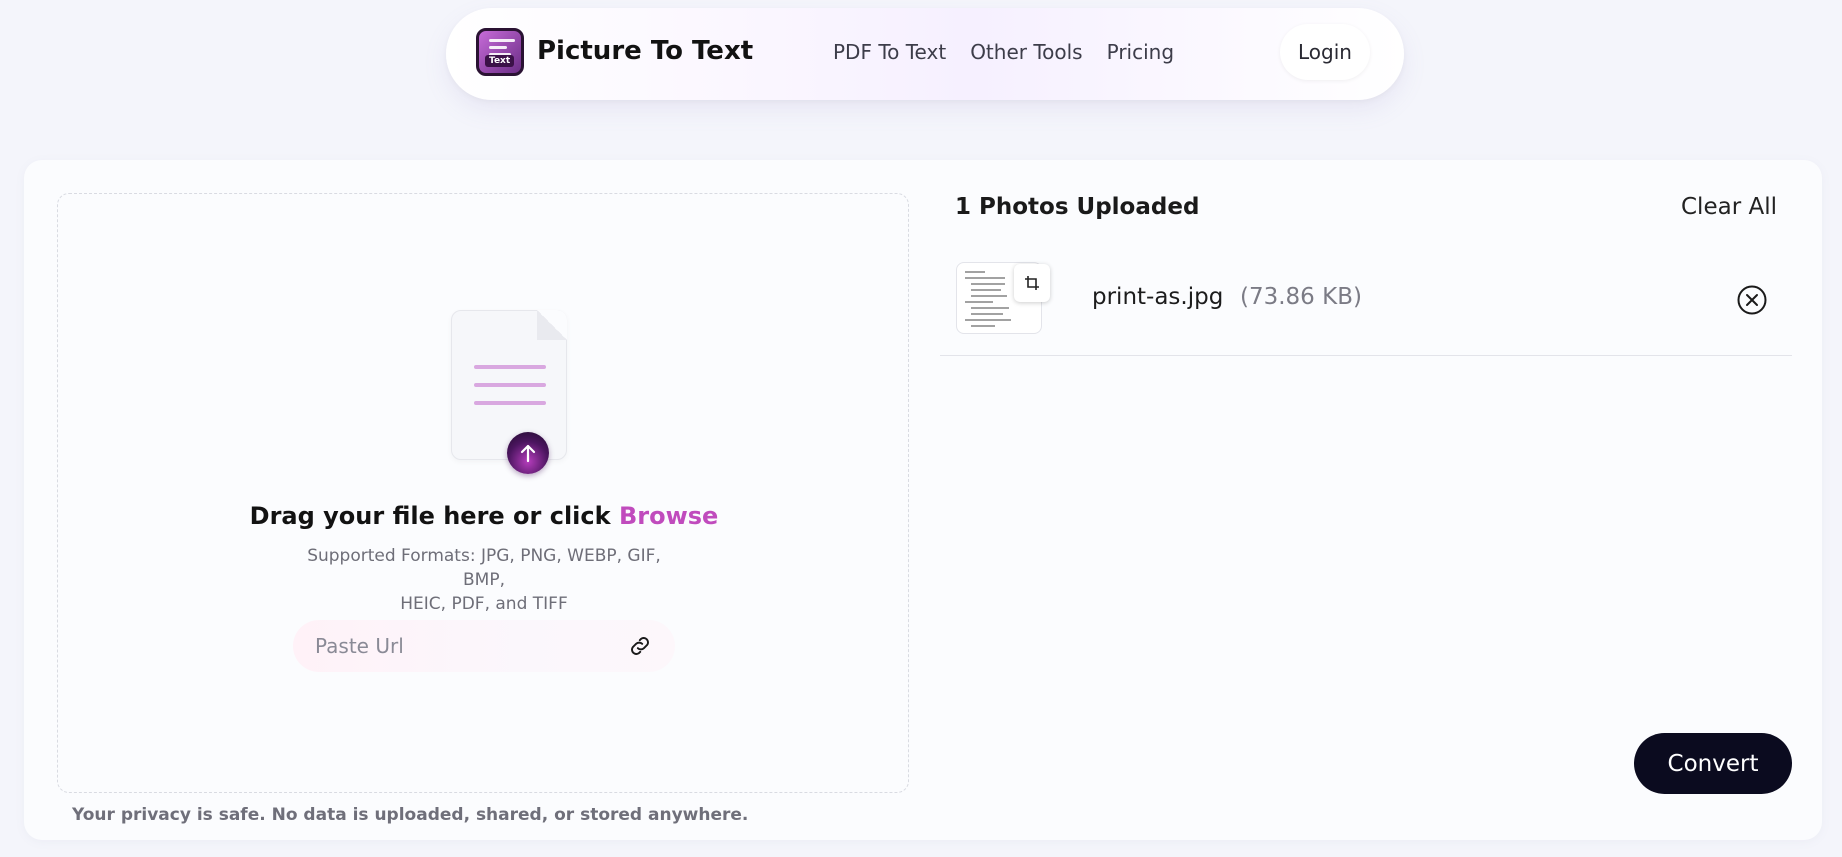  I want to click on convert-button: Convert, so click(1713, 763).